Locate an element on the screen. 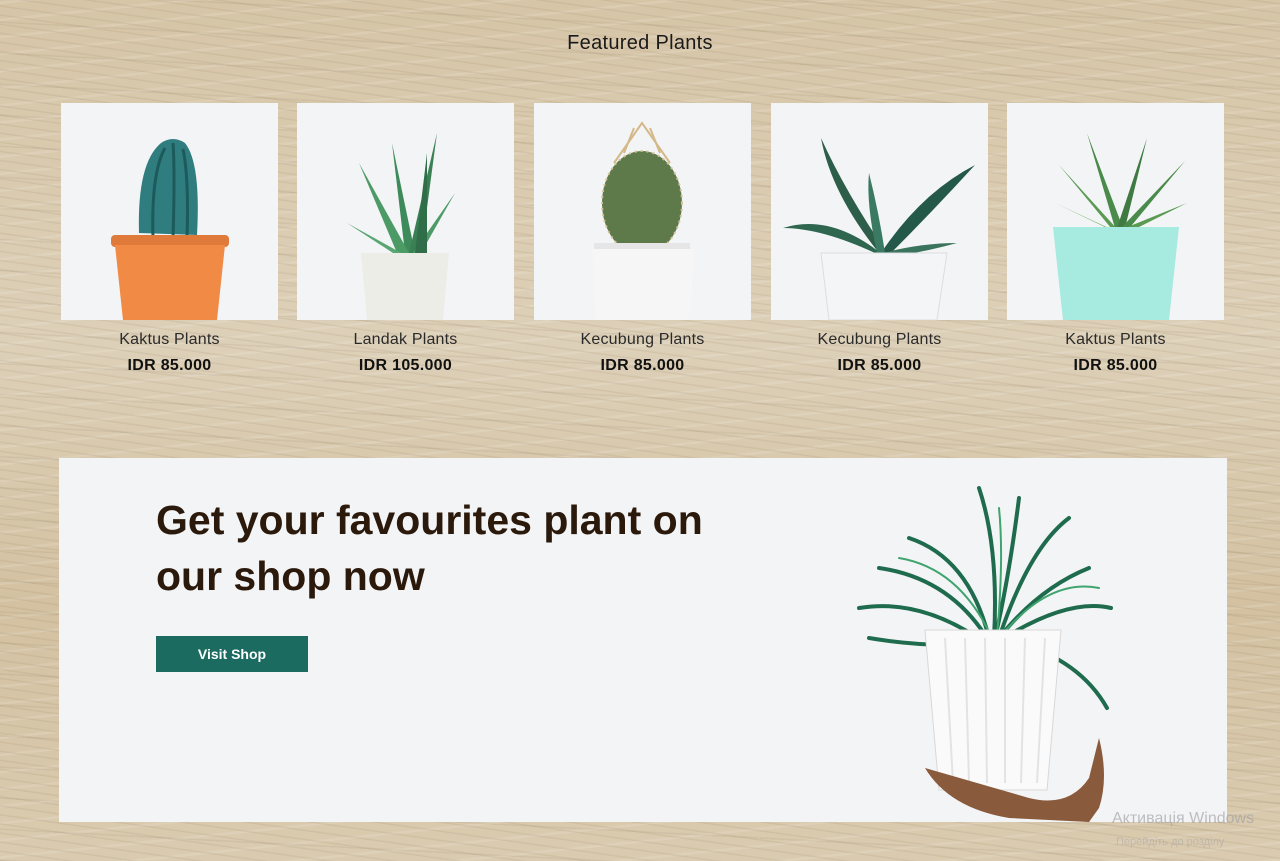 The height and width of the screenshot is (861, 1280). product-name: Landak Plants is located at coordinates (405, 340).